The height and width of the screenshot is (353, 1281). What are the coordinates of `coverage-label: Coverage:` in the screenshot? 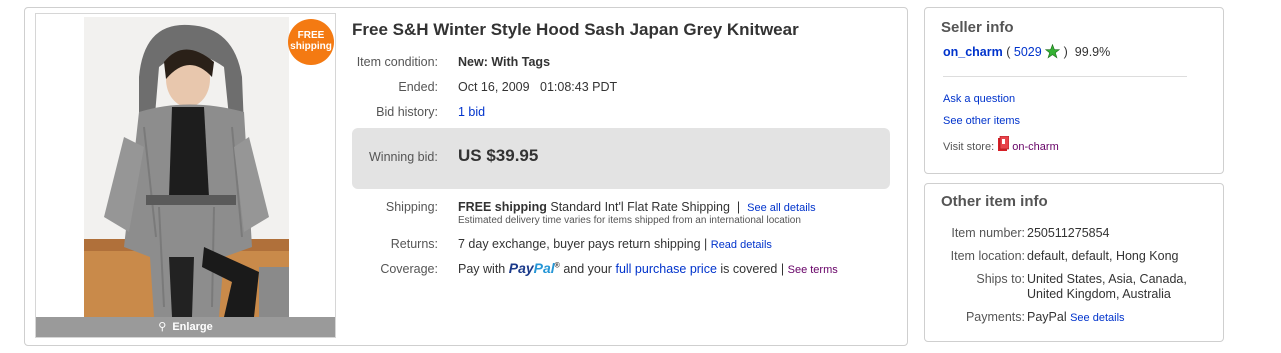 It's located at (409, 269).